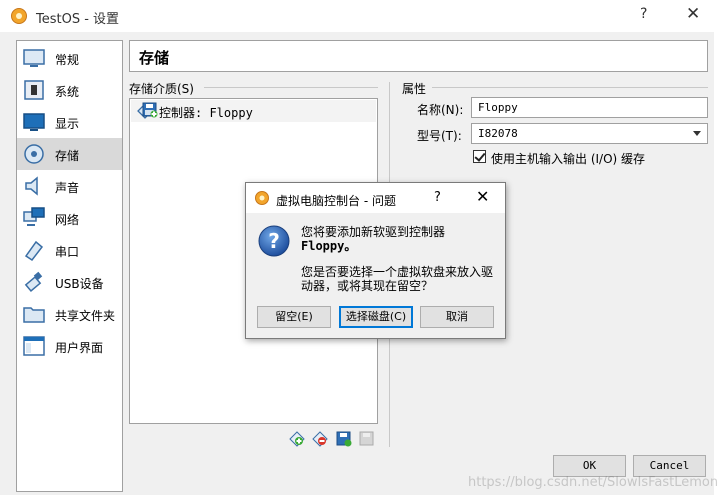 The width and height of the screenshot is (725, 495). What do you see at coordinates (589, 133) in the screenshot?
I see `type-select: I82078` at bounding box center [589, 133].